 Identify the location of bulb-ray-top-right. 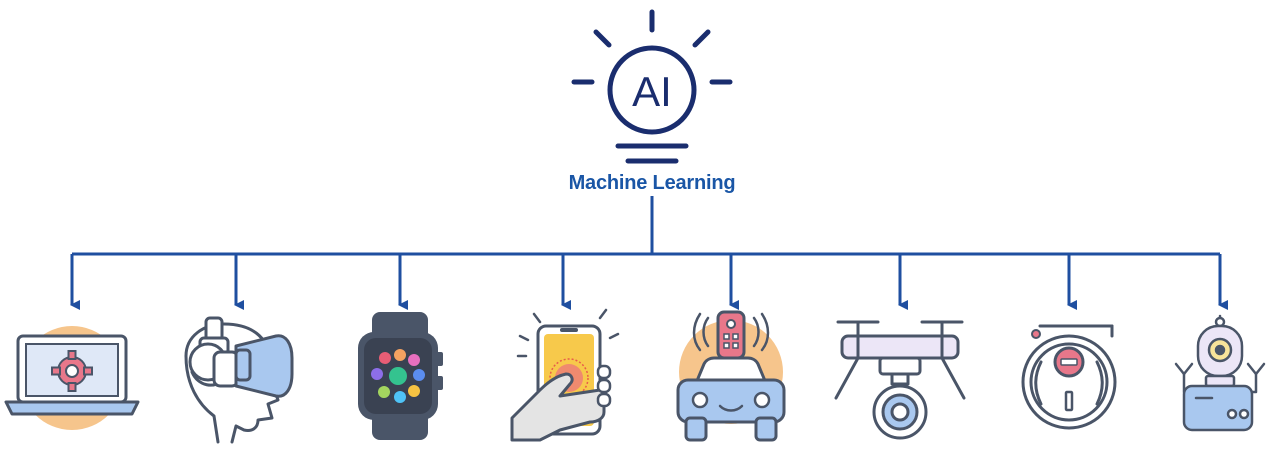
(701, 38).